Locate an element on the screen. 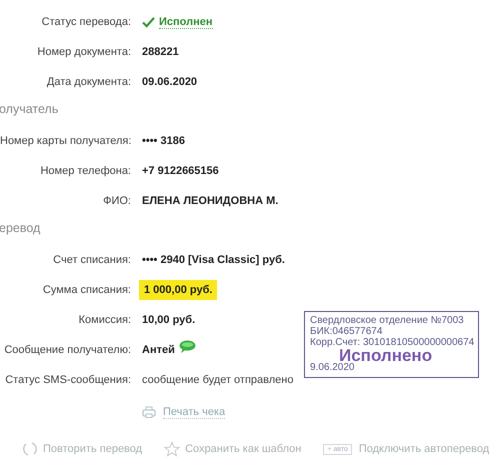  star-icon is located at coordinates (172, 449).